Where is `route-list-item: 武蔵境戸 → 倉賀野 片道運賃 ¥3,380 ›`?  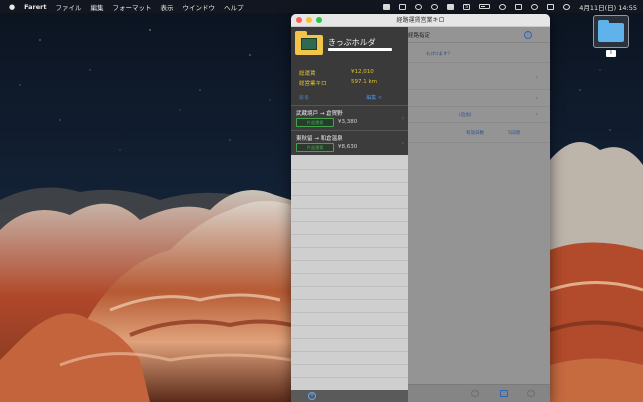
route-list-item: 武蔵境戸 → 倉賀野 片道運賃 ¥3,380 › is located at coordinates (349, 117).